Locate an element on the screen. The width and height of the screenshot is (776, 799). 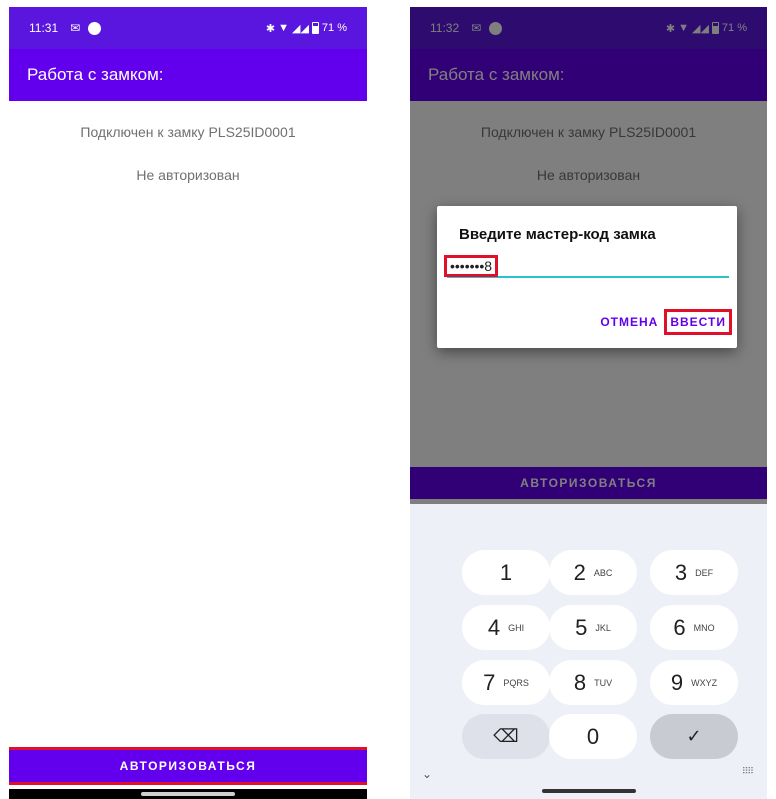
status-bar: 11:31 ✉ ✱ ▼ ◢◢ 71 % is located at coordinates (188, 28).